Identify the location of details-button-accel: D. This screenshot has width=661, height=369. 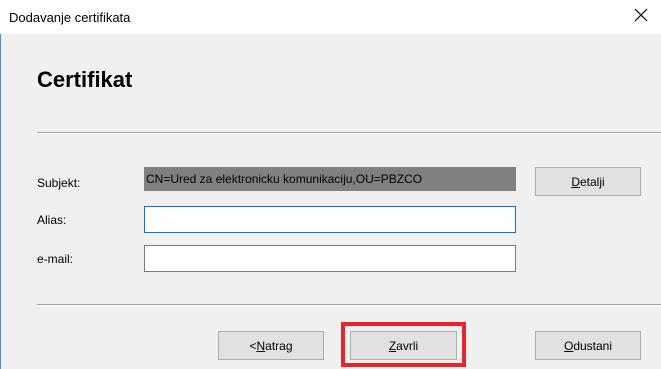
(575, 181).